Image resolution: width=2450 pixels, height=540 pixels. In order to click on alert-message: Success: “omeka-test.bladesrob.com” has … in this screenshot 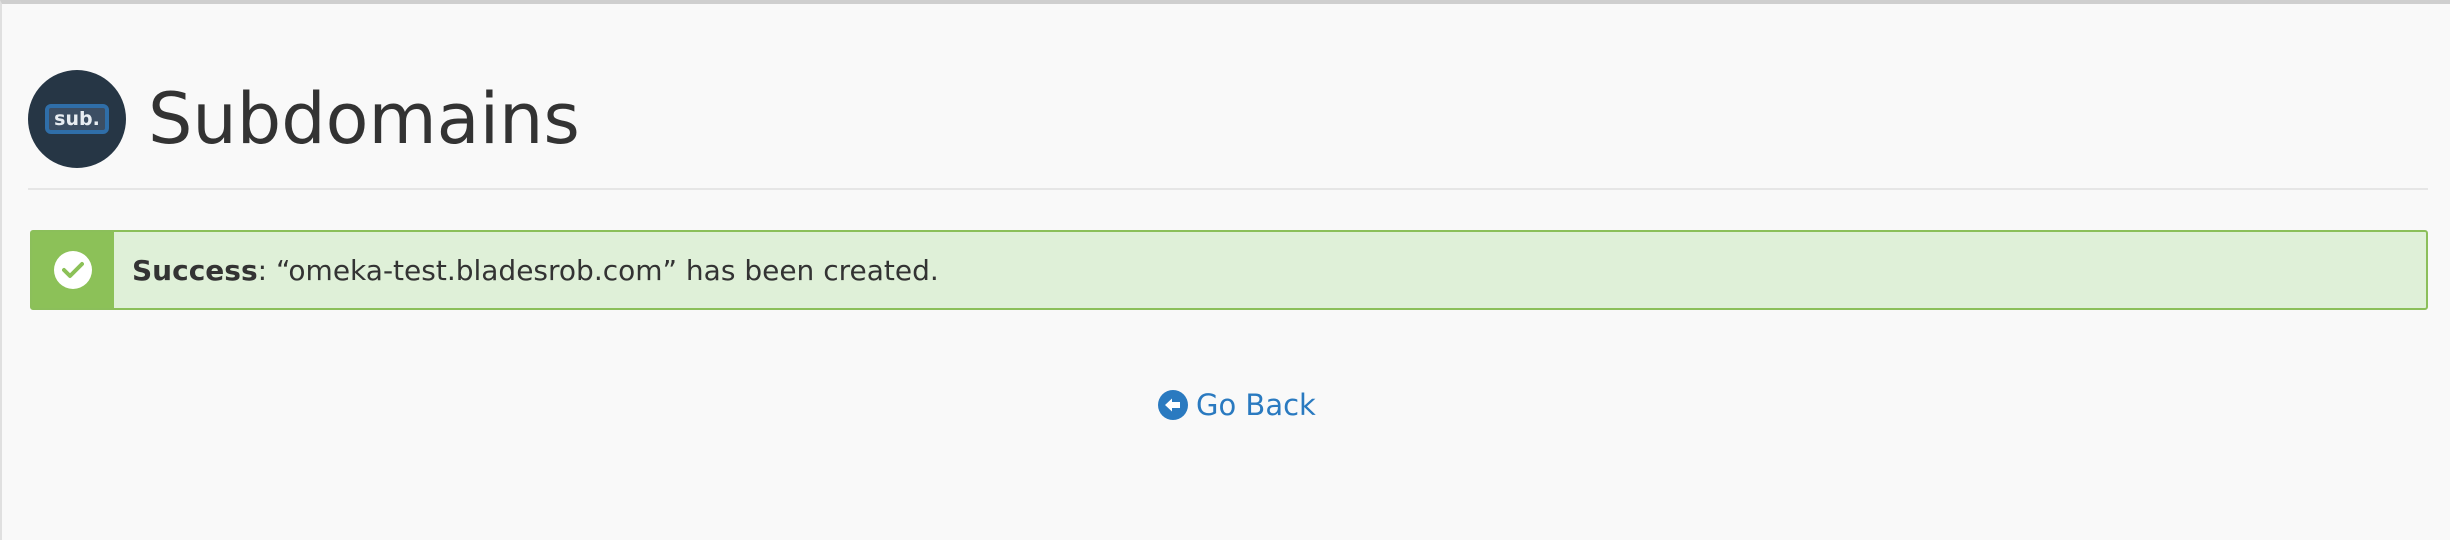, I will do `click(526, 270)`.